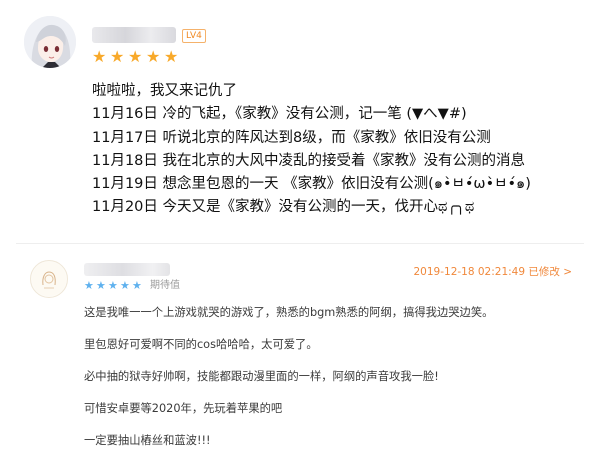 Image resolution: width=600 pixels, height=466 pixels. I want to click on expectation-label: 期待值, so click(165, 285).